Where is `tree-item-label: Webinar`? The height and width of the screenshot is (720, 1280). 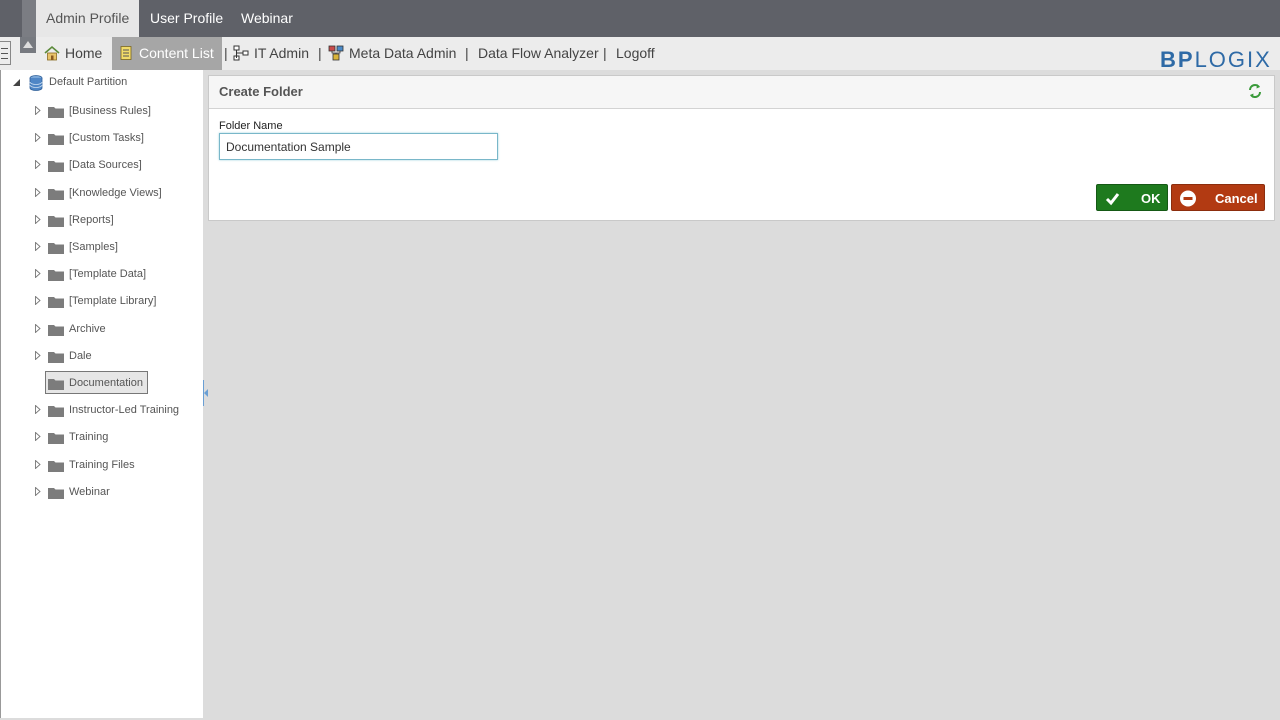 tree-item-label: Webinar is located at coordinates (89, 492).